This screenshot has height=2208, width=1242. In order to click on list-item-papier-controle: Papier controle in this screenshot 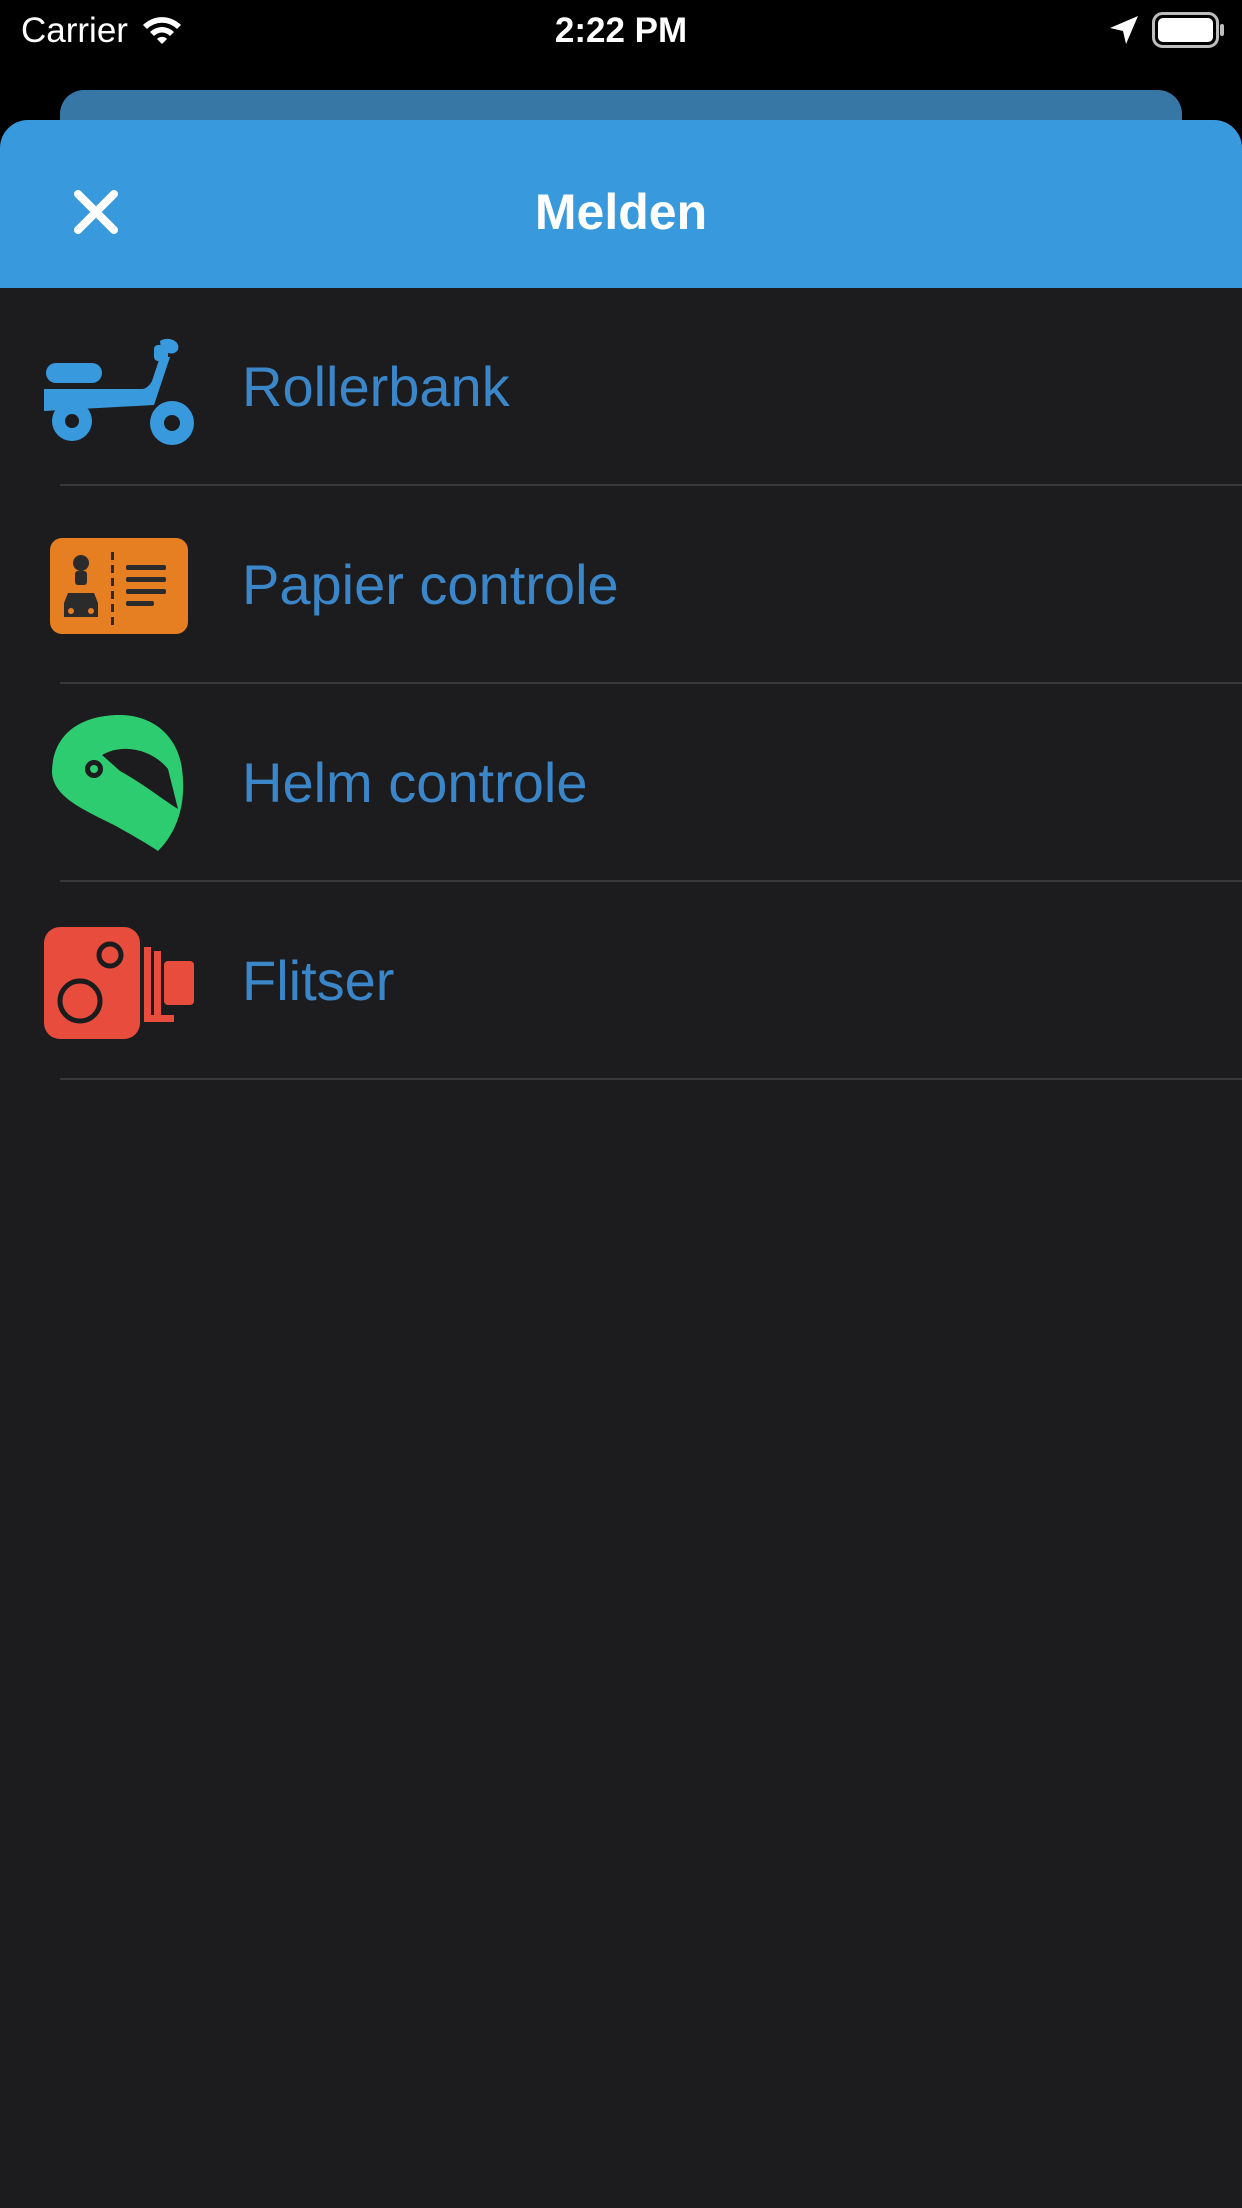, I will do `click(621, 585)`.